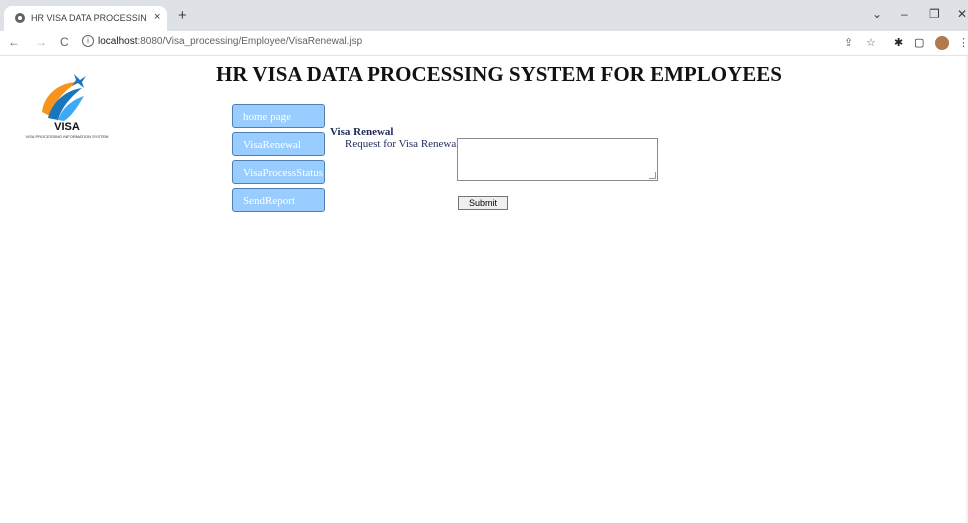 The height and width of the screenshot is (523, 968). I want to click on bookmark-star-icon: ☆, so click(871, 42).